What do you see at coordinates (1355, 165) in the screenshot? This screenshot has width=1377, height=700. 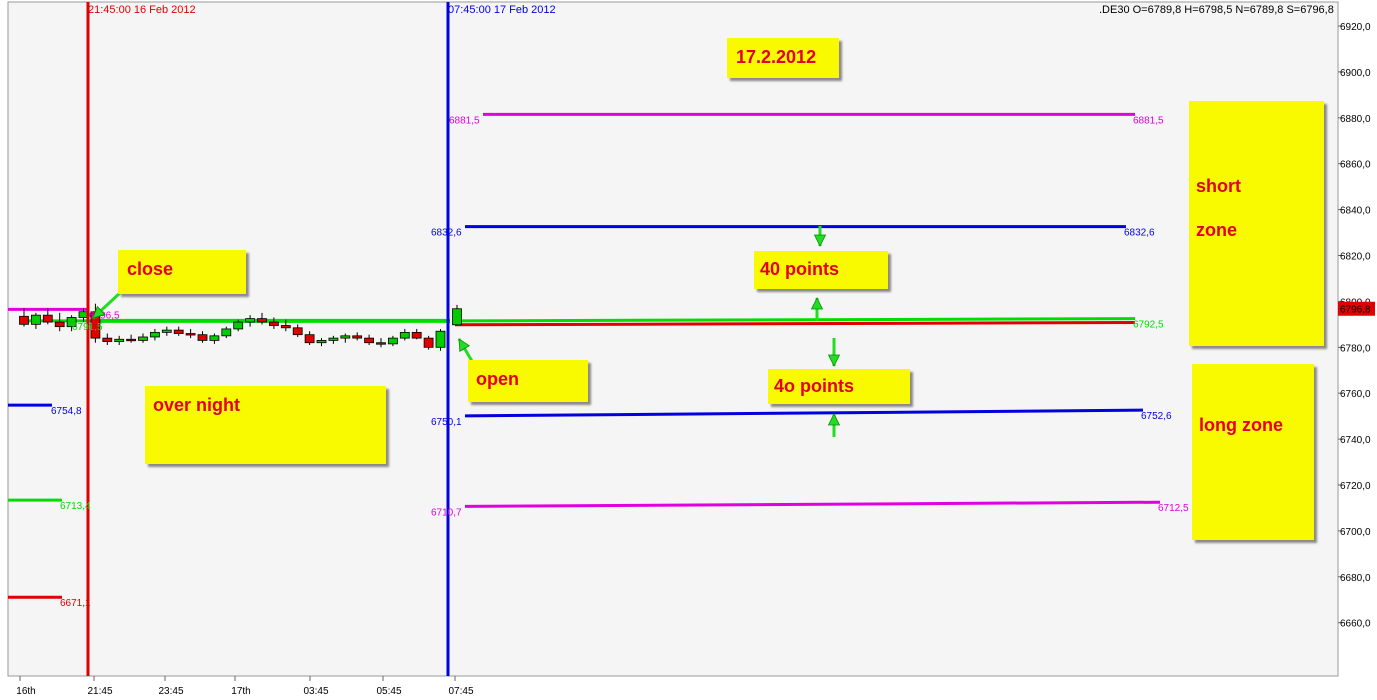 I see `y-tick-label: 6860,0` at bounding box center [1355, 165].